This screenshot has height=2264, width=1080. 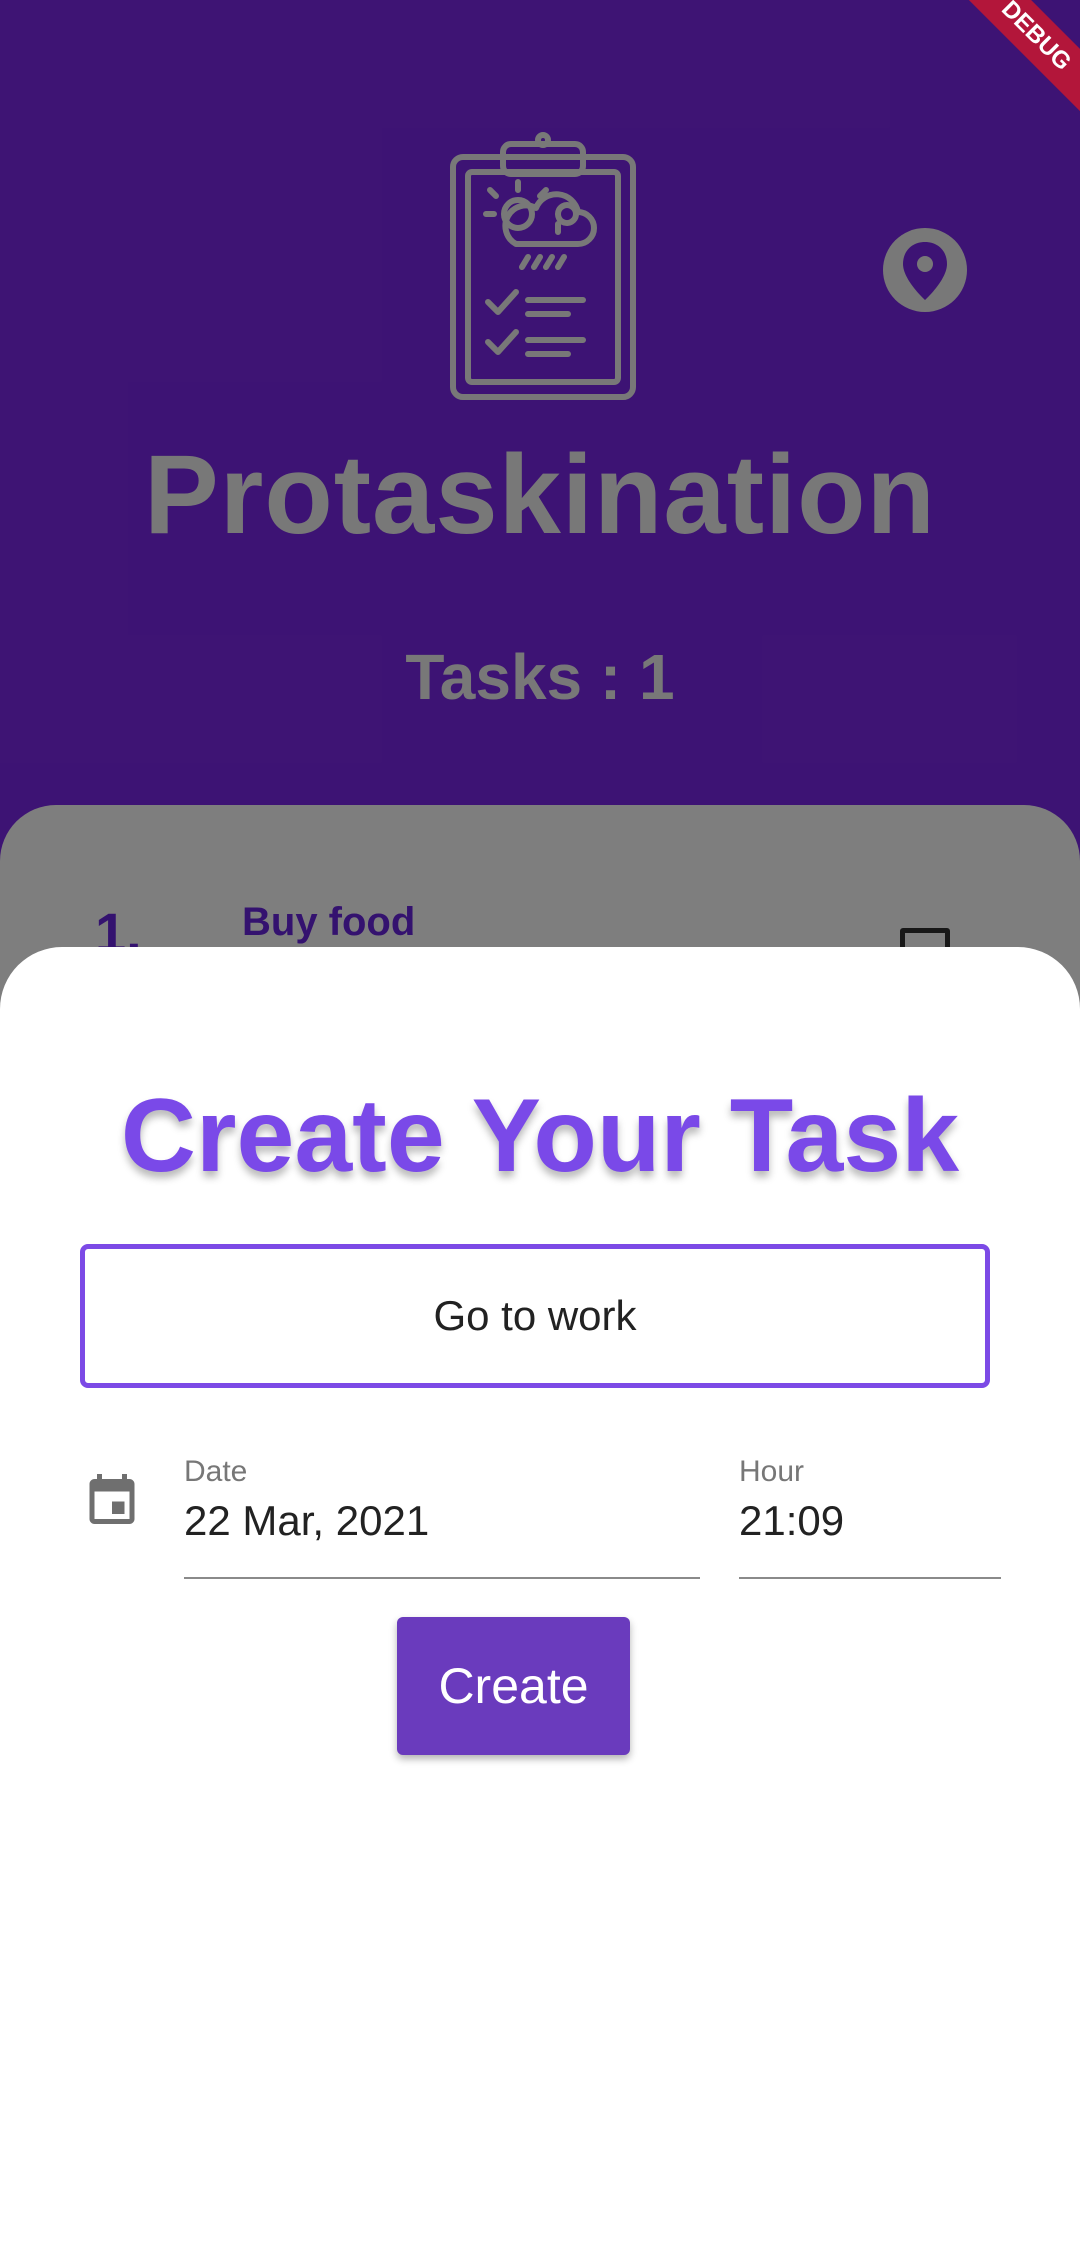 What do you see at coordinates (112, 1499) in the screenshot?
I see `calendar-icon` at bounding box center [112, 1499].